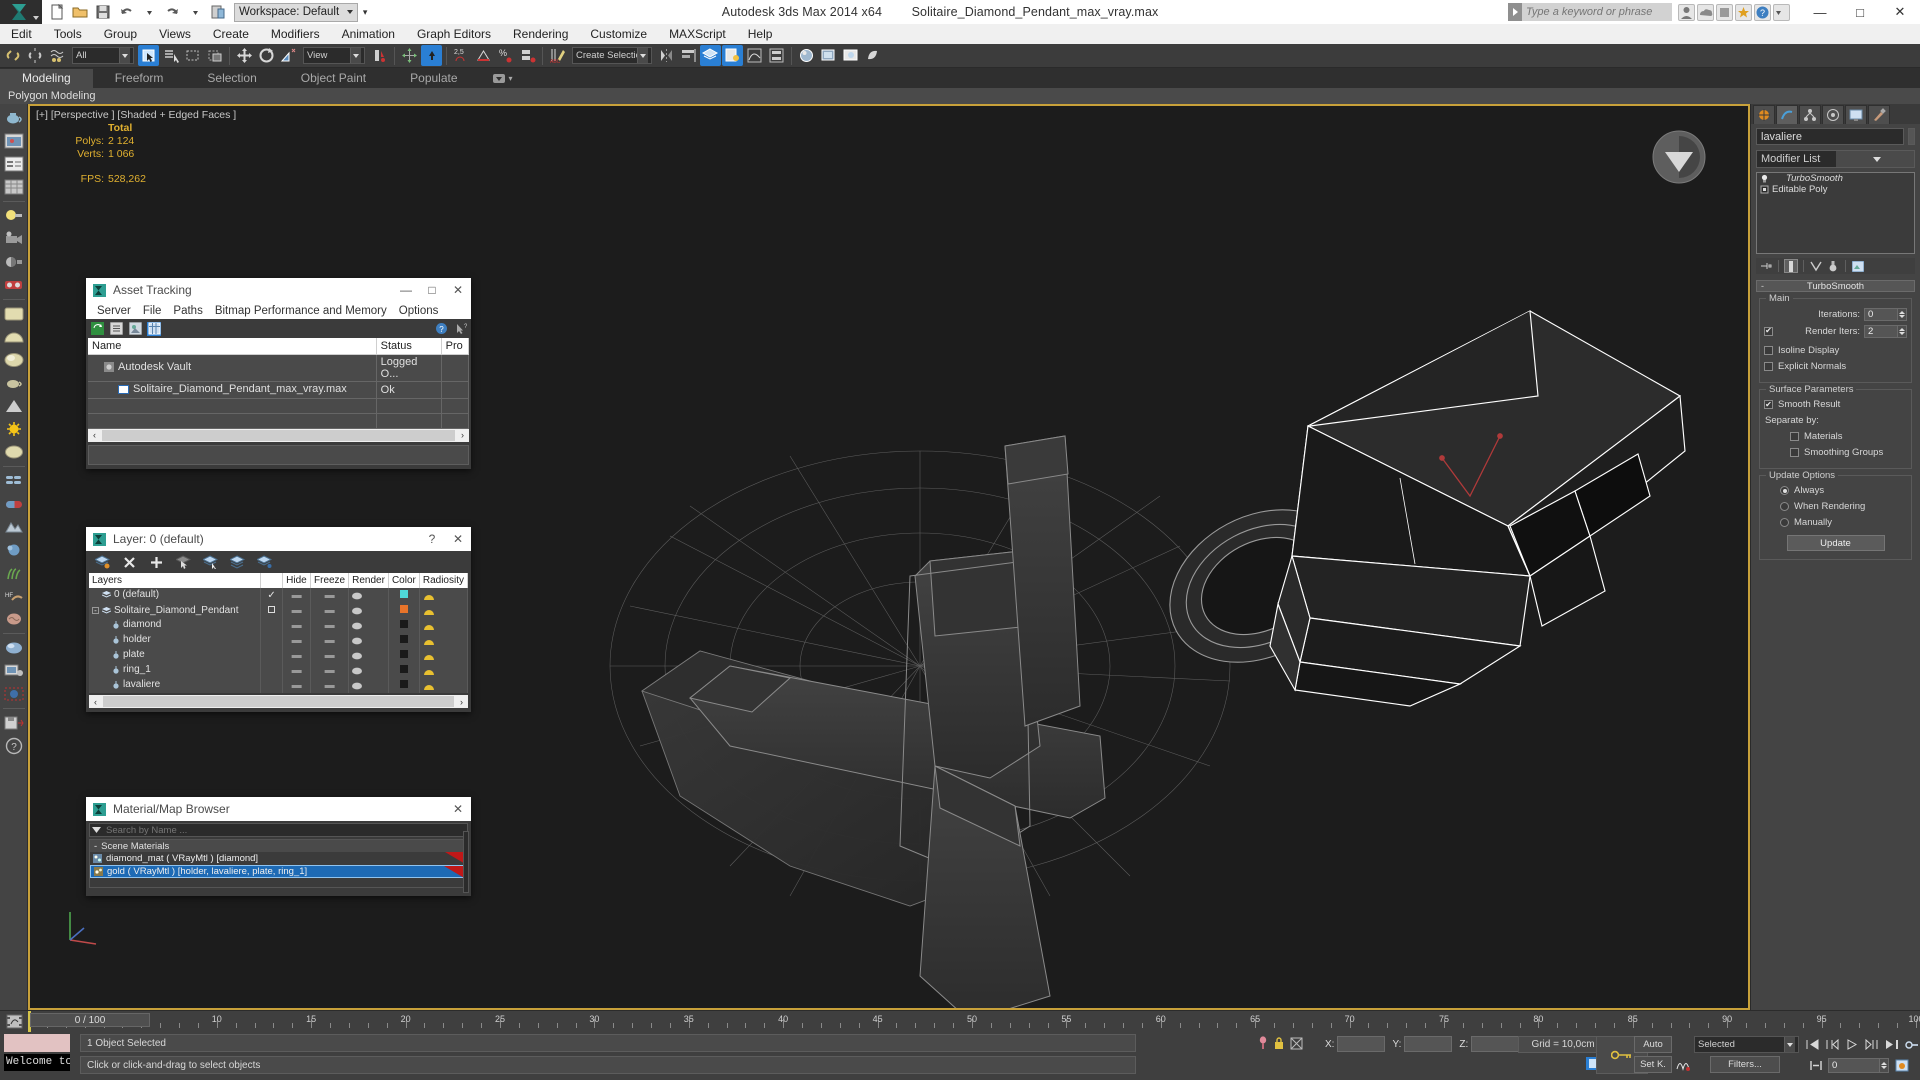 The height and width of the screenshot is (1080, 1920). I want to click on layer-col-current, so click(272, 580).